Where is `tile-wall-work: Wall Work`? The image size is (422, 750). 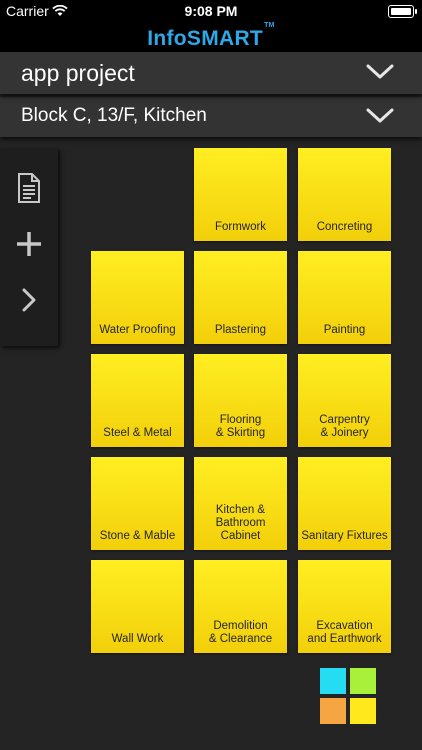
tile-wall-work: Wall Work is located at coordinates (137, 606).